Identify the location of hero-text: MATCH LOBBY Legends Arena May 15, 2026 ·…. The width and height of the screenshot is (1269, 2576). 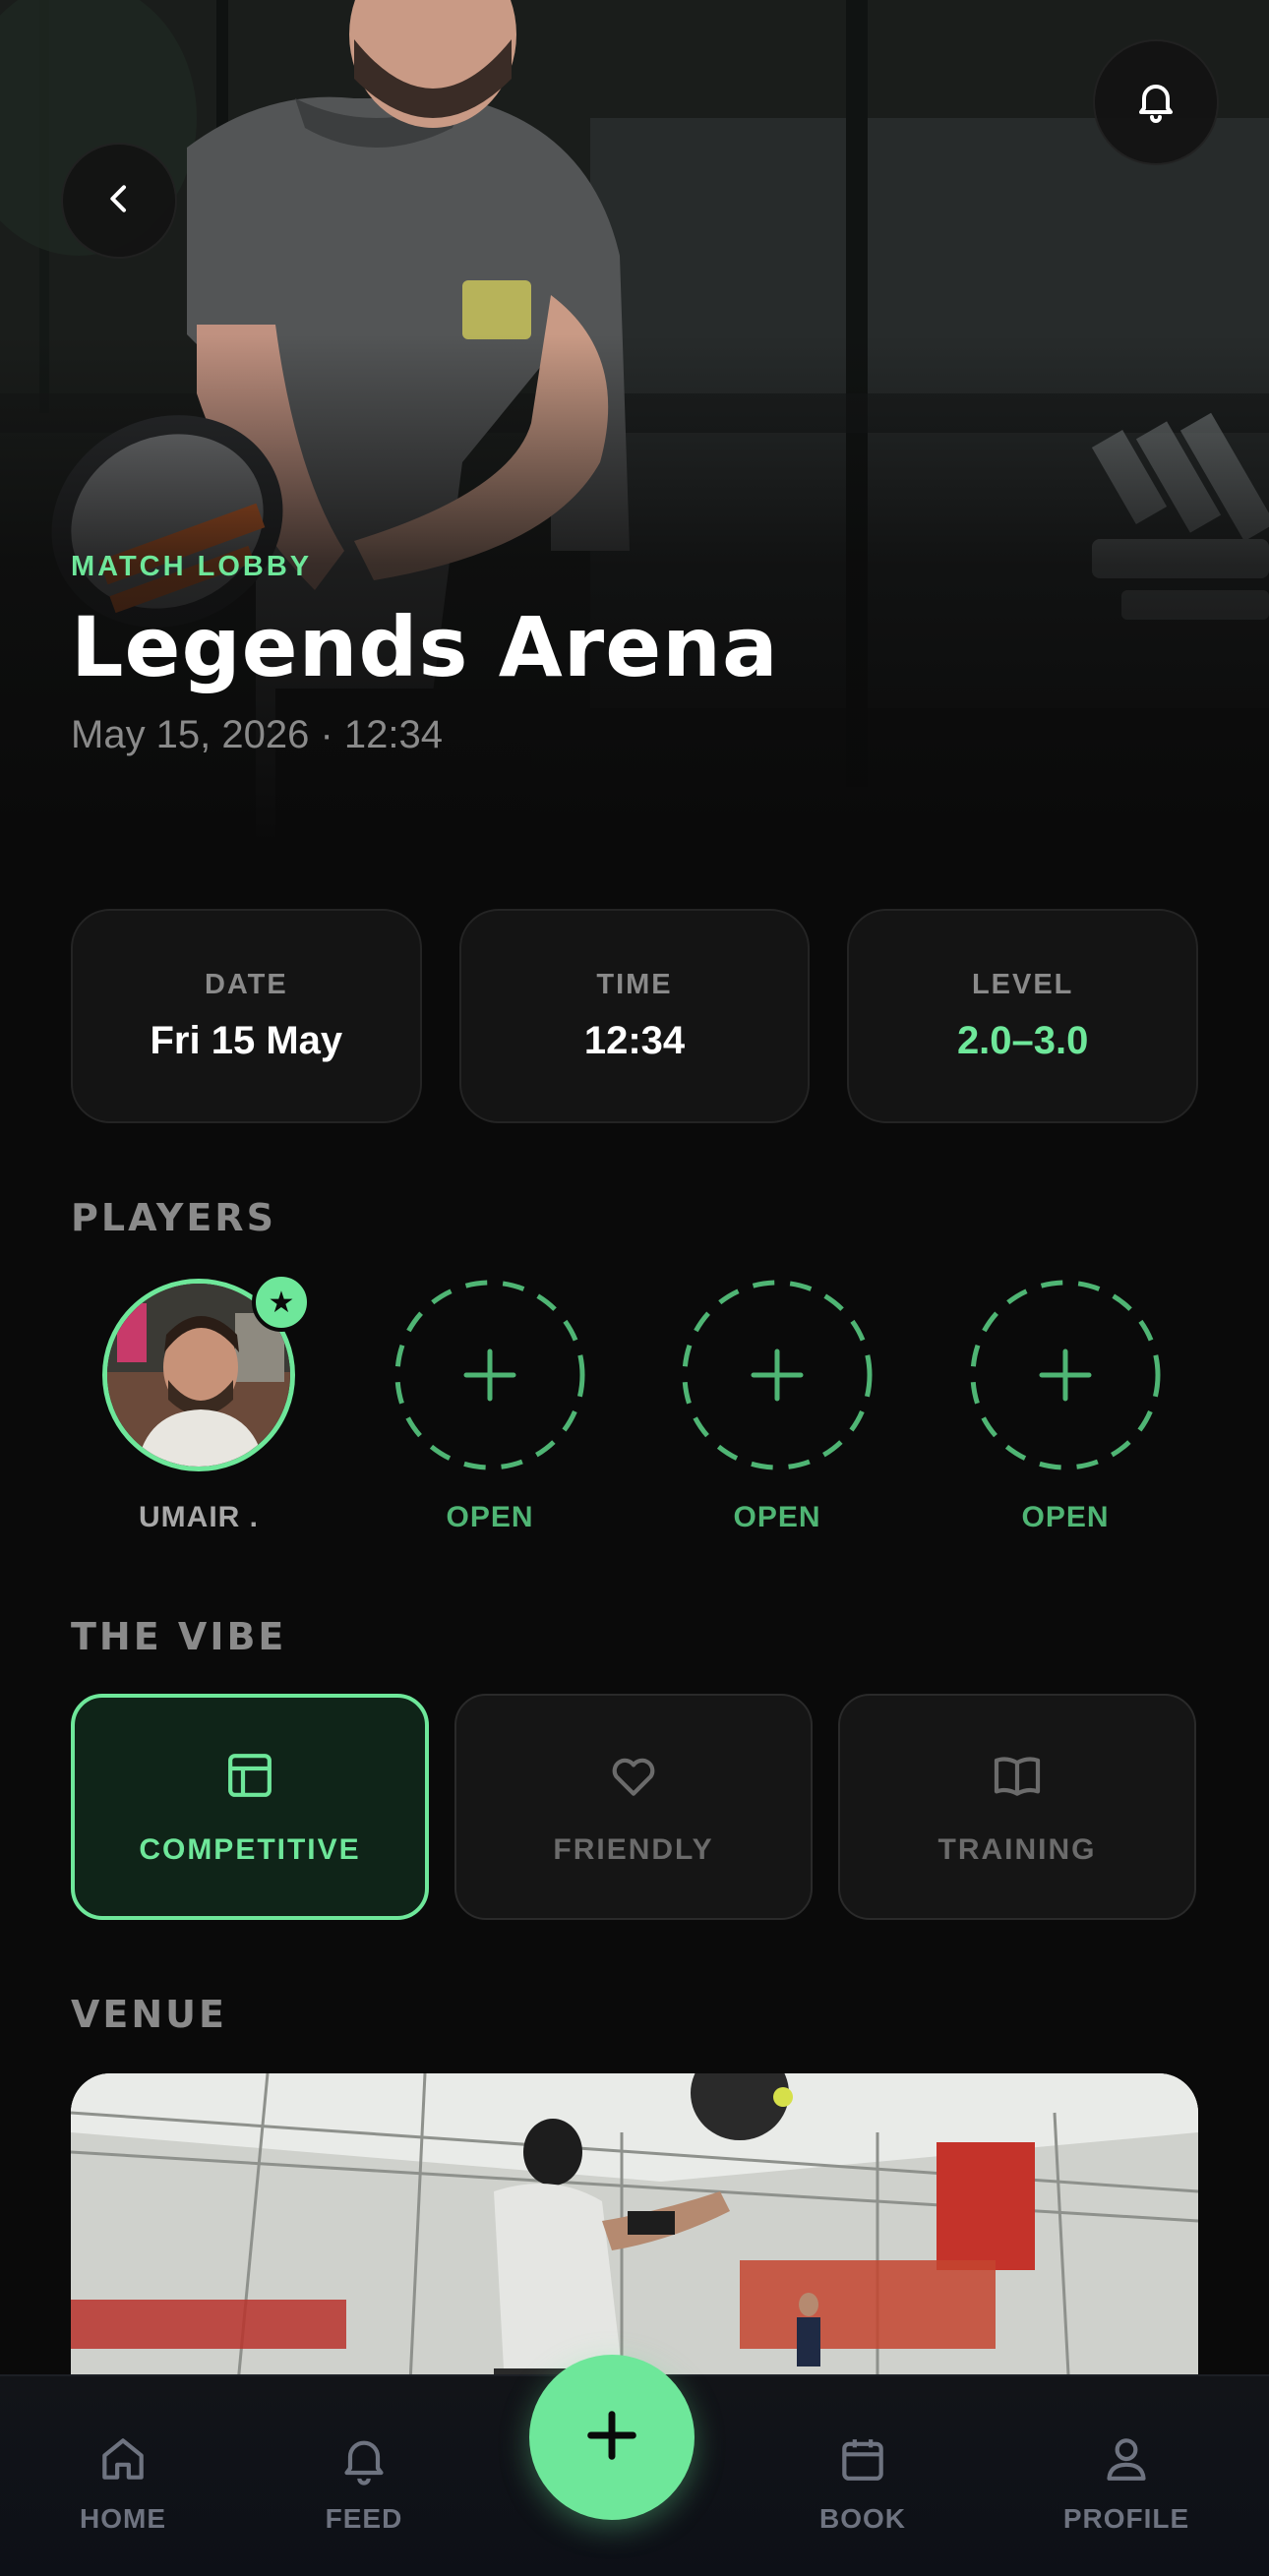
(425, 654).